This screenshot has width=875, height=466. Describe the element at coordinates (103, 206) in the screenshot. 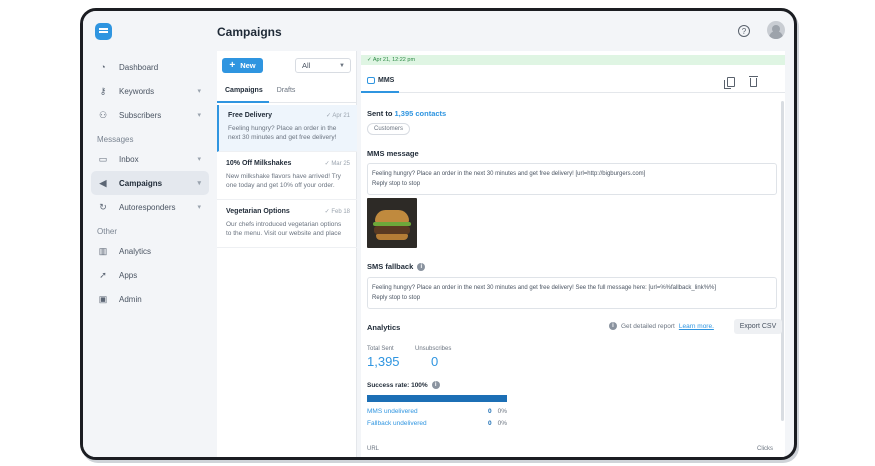

I see `repeat-icon: ↻` at that location.